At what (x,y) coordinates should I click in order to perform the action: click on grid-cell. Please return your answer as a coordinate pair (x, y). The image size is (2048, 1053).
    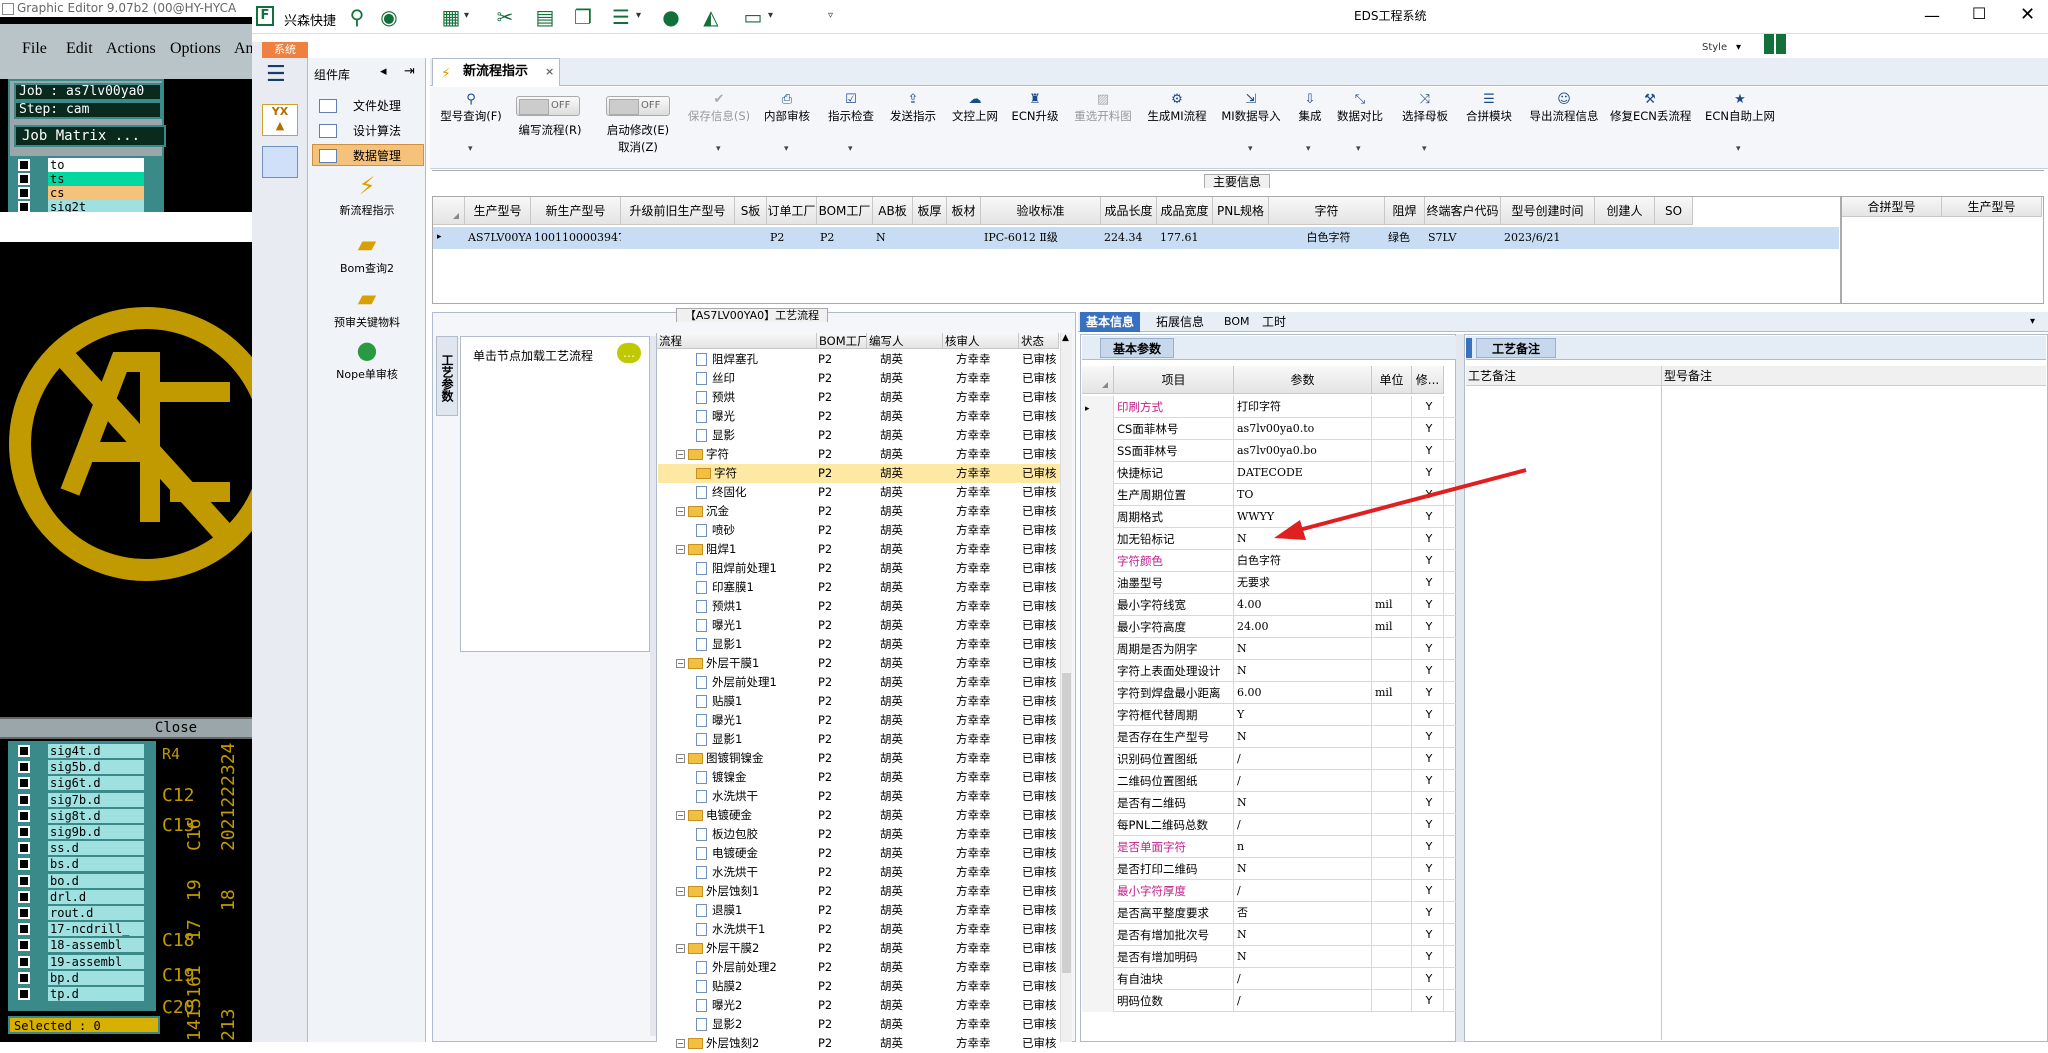
    Looking at the image, I should click on (678, 238).